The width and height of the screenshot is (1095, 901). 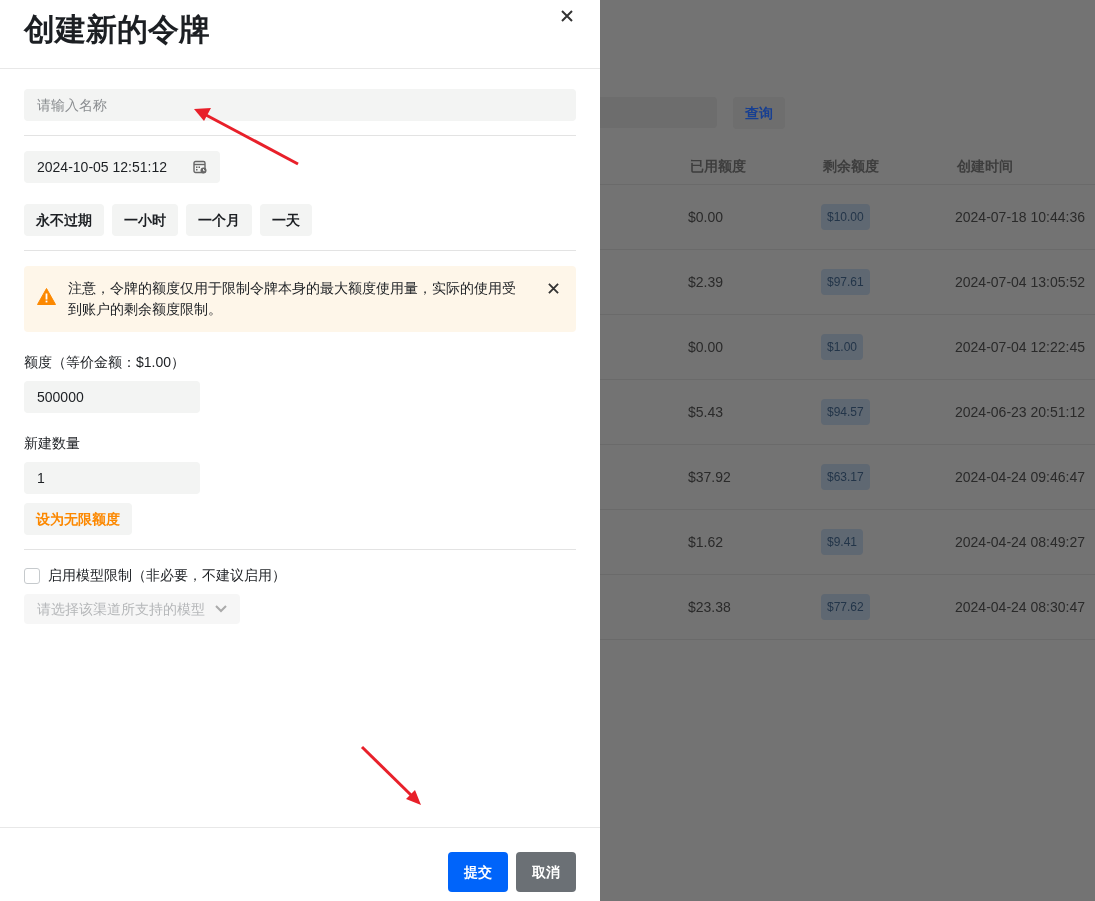 I want to click on date-time-field: 2024-10-05 12:51:12, so click(x=122, y=167).